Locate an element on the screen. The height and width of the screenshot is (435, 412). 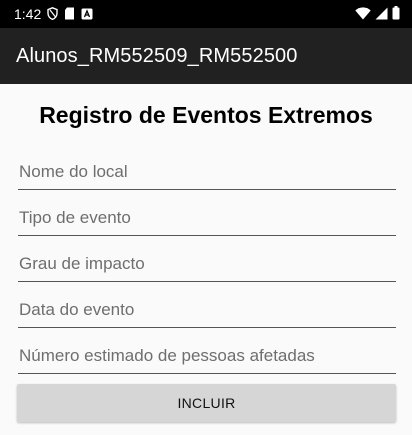
impact-level-placeholder: Grau de impacto is located at coordinates (82, 263).